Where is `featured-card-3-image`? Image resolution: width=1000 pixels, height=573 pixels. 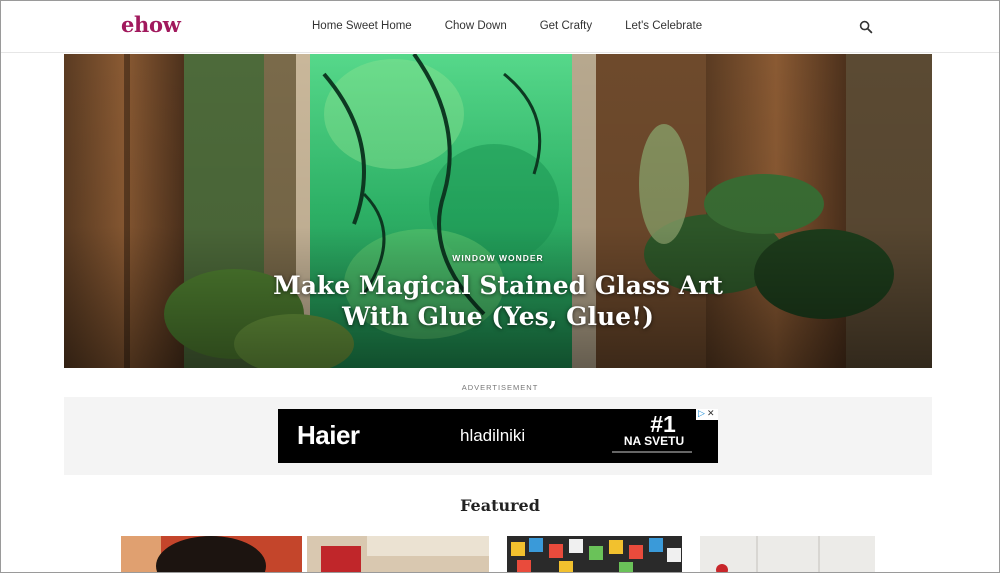
featured-card-3-image is located at coordinates (594, 554).